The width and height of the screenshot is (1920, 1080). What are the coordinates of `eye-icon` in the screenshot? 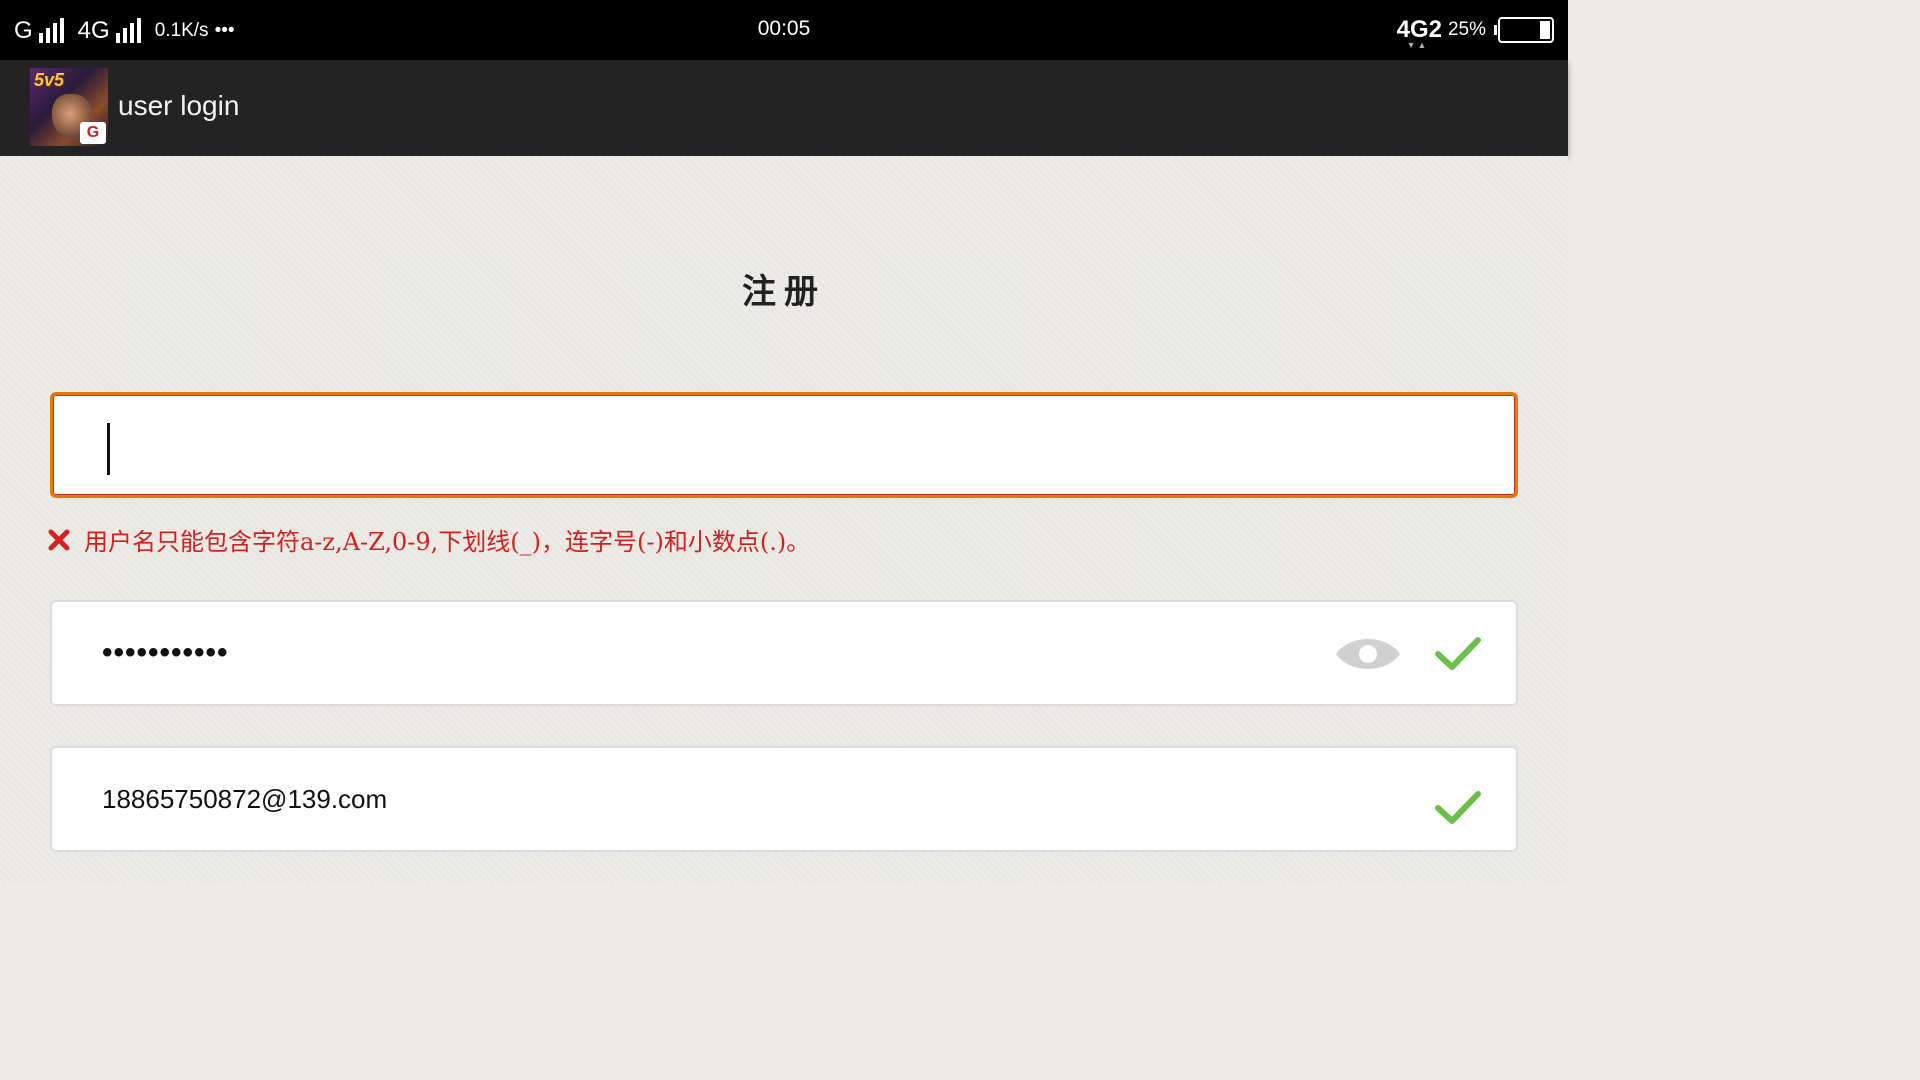 It's located at (1368, 654).